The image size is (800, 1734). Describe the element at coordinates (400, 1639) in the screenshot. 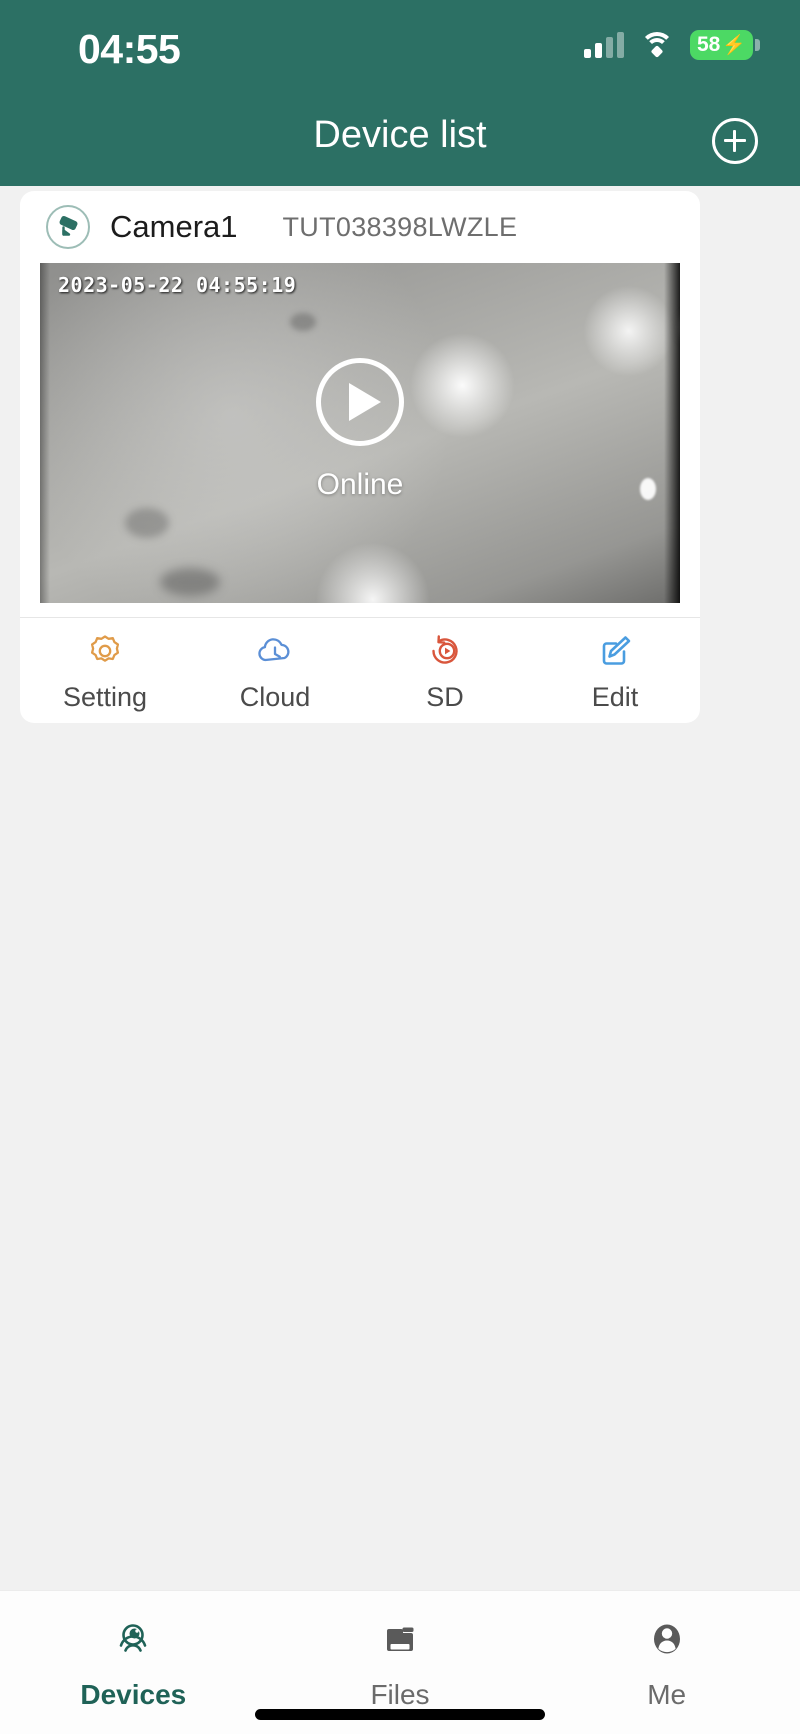

I see `folder-icon` at that location.